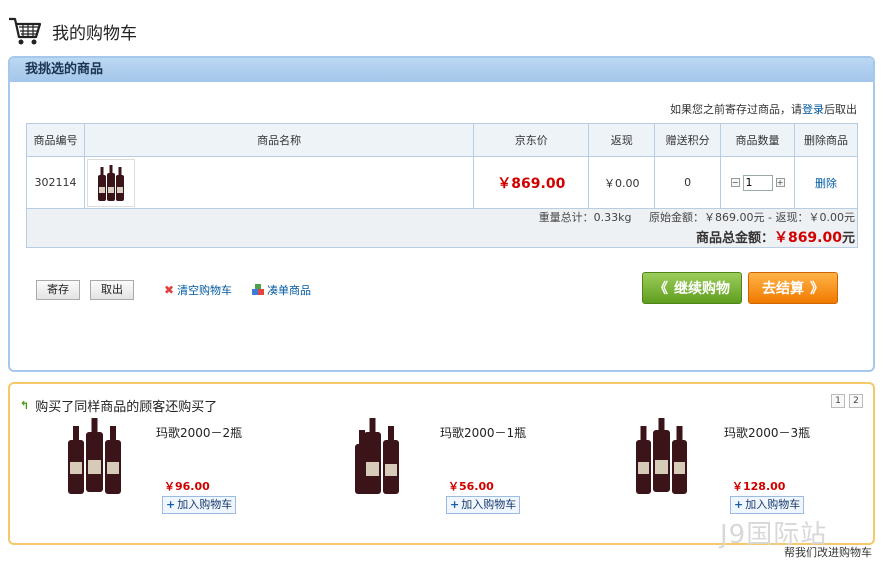 This screenshot has width=885, height=566. Describe the element at coordinates (196, 478) in the screenshot. I see `list-item: 玛歌2000－2瓶 ￥96.00 + 加入购物车` at that location.